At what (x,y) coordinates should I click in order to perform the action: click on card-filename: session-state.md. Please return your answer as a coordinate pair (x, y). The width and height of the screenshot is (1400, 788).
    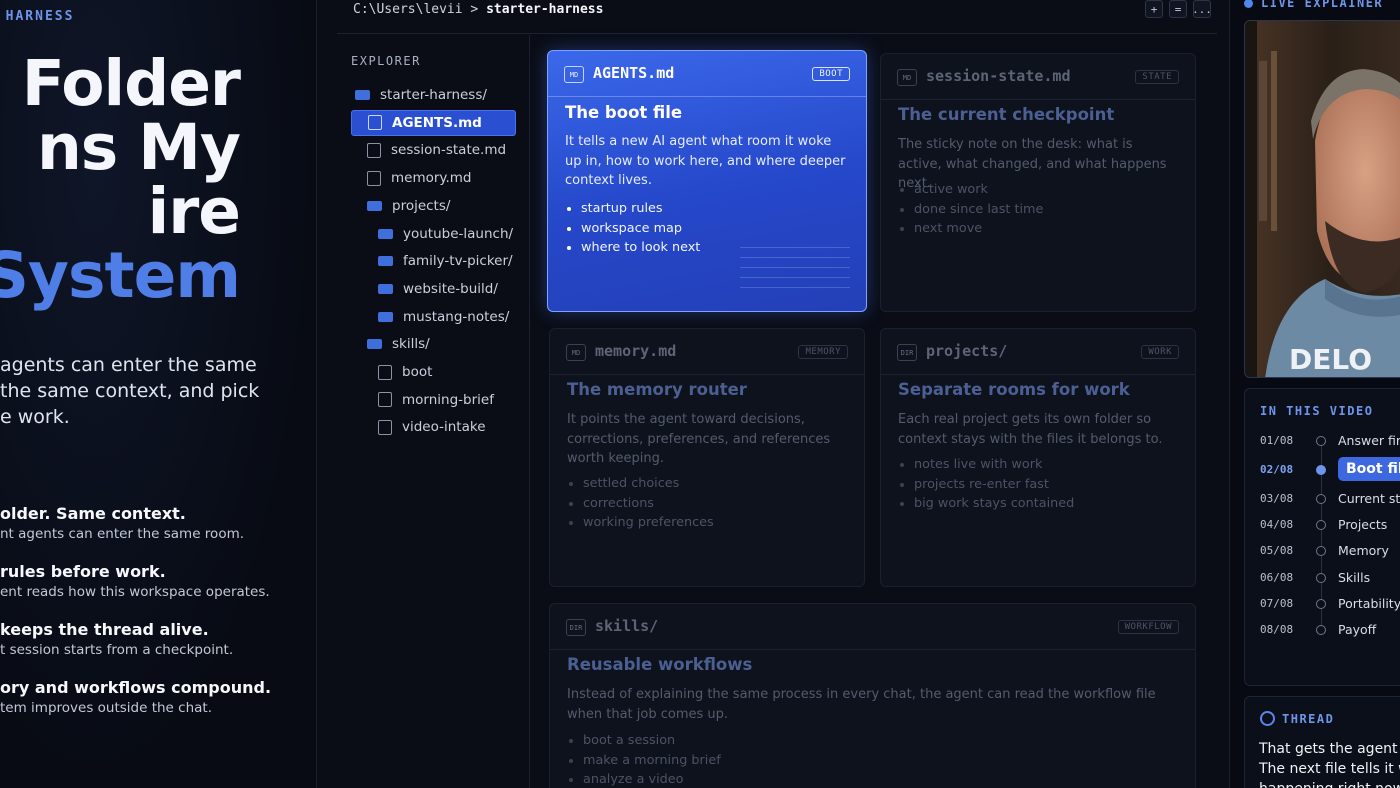
    Looking at the image, I should click on (998, 76).